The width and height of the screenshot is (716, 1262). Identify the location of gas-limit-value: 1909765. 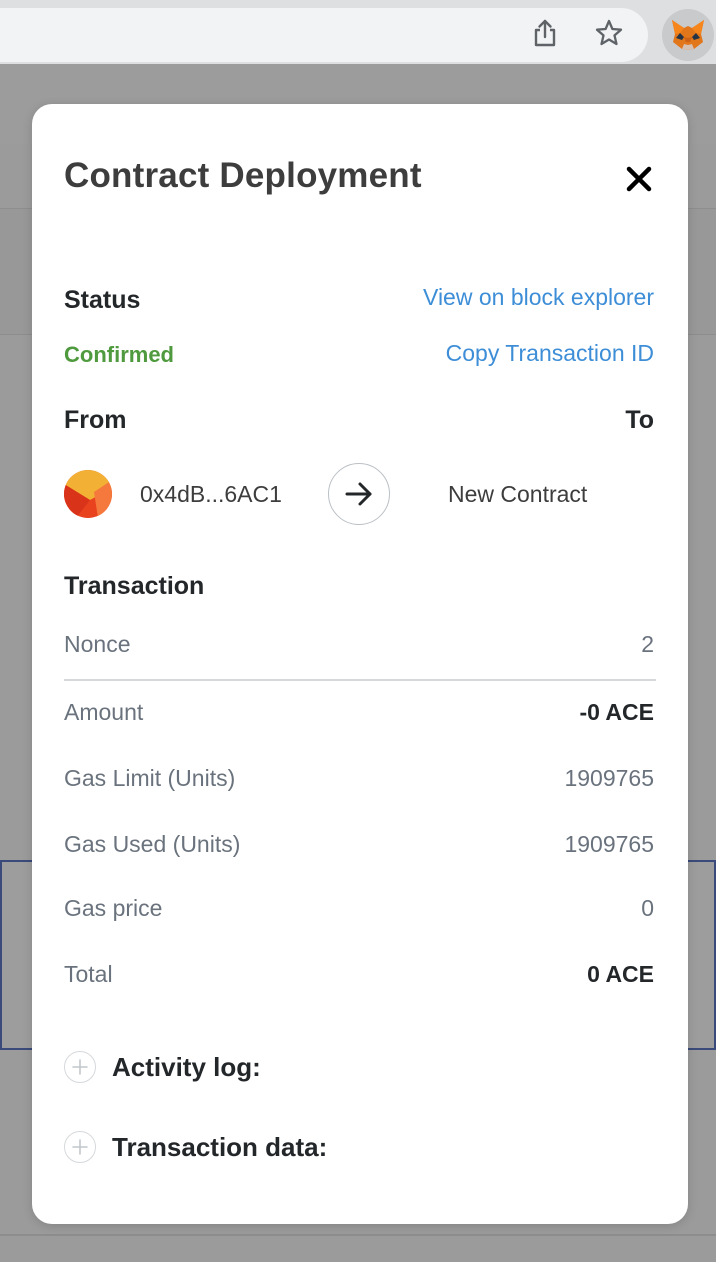
(609, 778).